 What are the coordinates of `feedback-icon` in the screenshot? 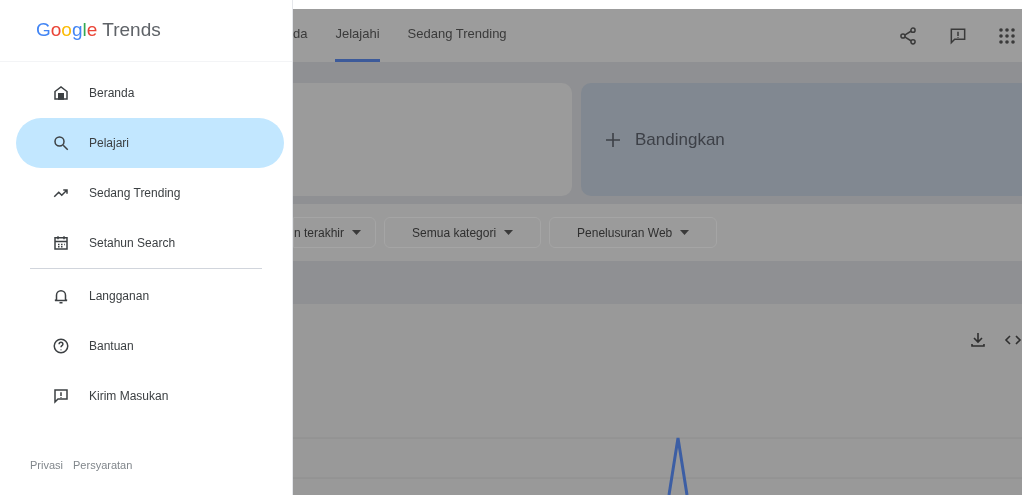 It's located at (61, 396).